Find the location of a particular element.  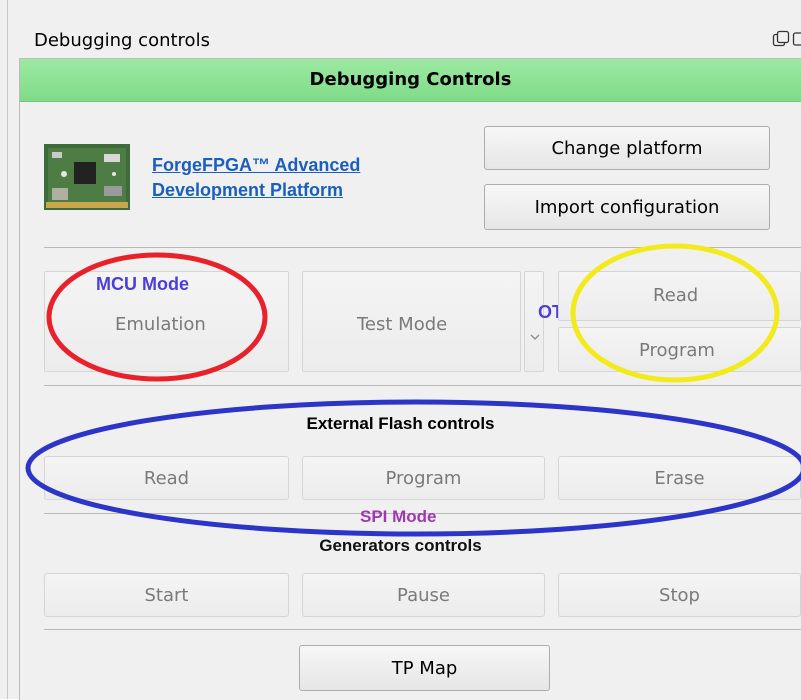

spi-mode-label: SPI Mode is located at coordinates (398, 517).